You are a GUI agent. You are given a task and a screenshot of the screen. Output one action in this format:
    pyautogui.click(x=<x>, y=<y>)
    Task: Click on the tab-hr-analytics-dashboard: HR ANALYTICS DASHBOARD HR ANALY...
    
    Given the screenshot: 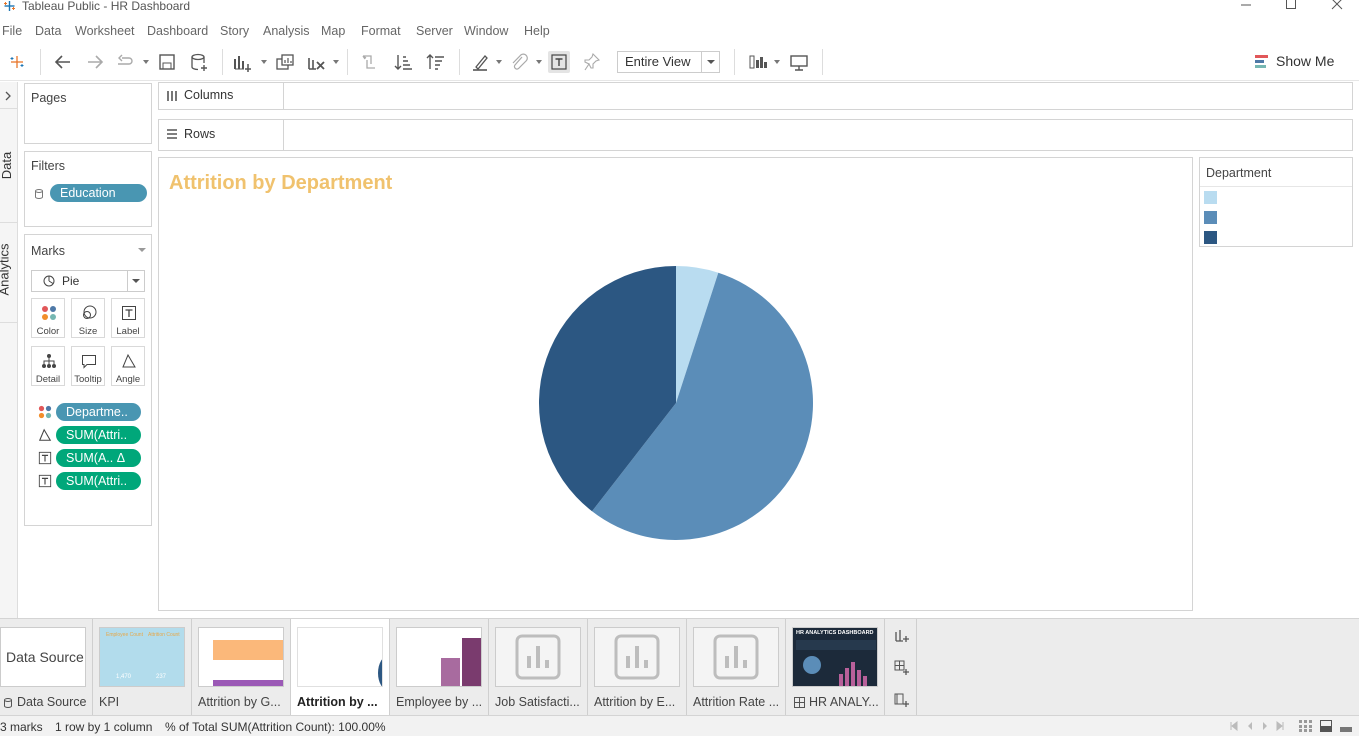 What is the action you would take?
    pyautogui.click(x=835, y=667)
    